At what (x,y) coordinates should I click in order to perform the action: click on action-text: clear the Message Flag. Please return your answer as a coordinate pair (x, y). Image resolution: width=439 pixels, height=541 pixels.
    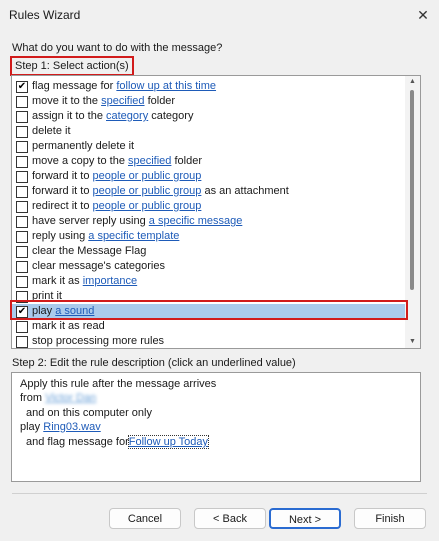
    Looking at the image, I should click on (89, 251).